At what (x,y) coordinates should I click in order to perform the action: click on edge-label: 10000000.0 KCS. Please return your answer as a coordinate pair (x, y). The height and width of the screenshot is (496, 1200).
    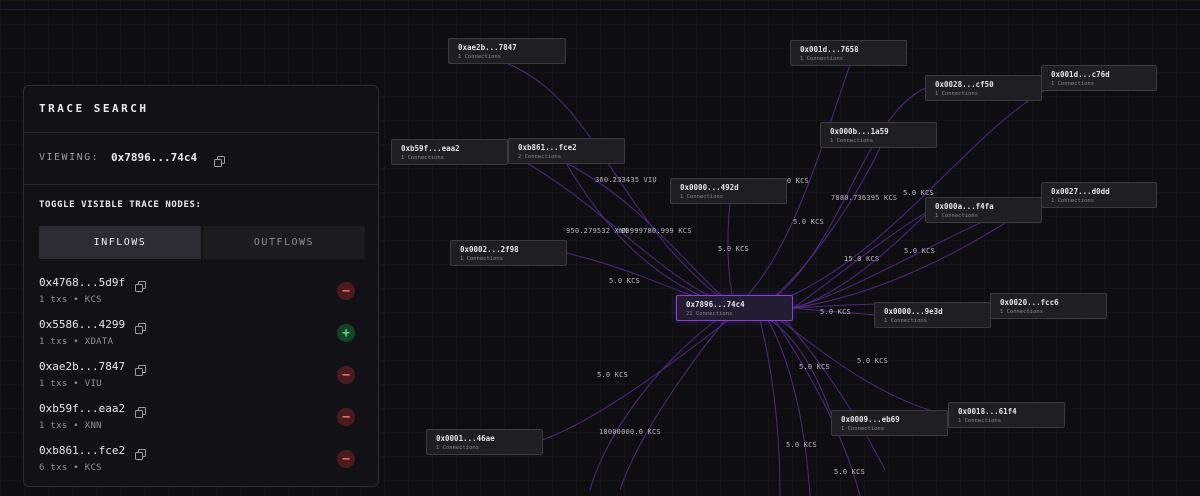
    Looking at the image, I should click on (630, 432).